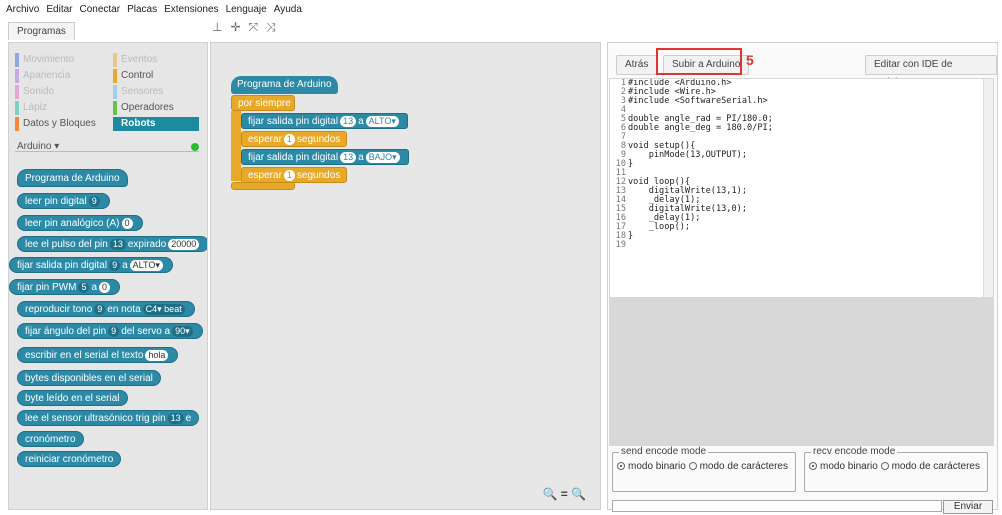  I want to click on code-text: double angle_deg = 180.0/PI;, so click(700, 128).